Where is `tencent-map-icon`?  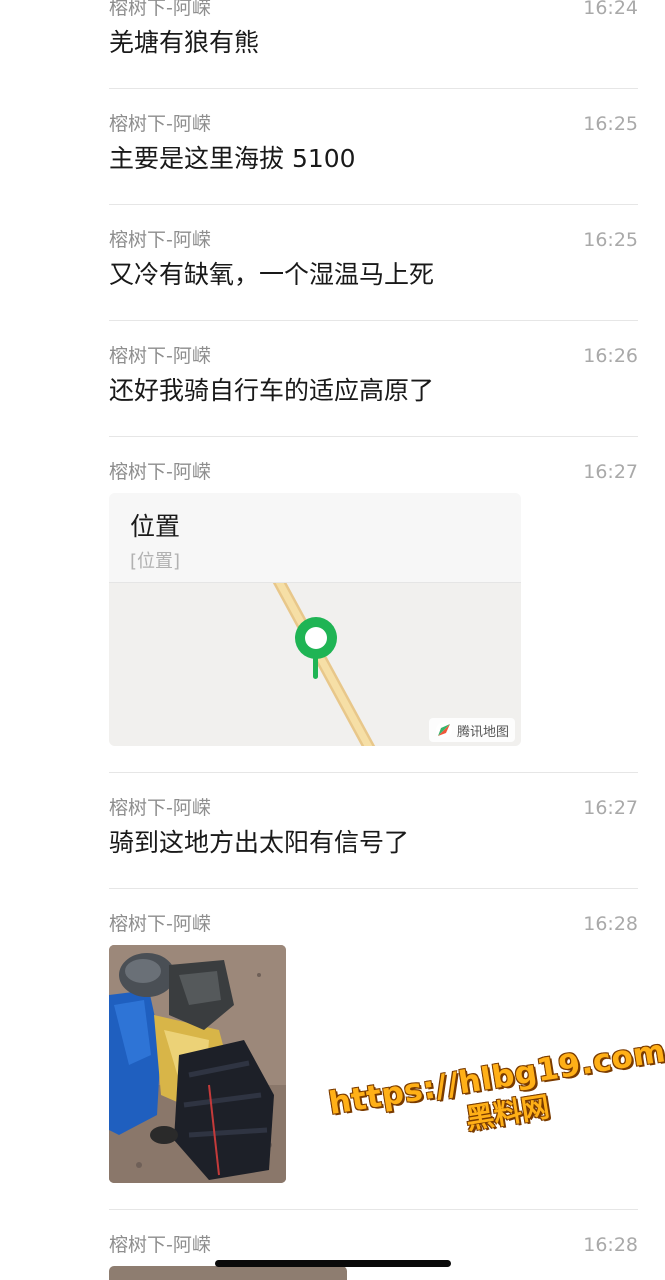 tencent-map-icon is located at coordinates (443, 730).